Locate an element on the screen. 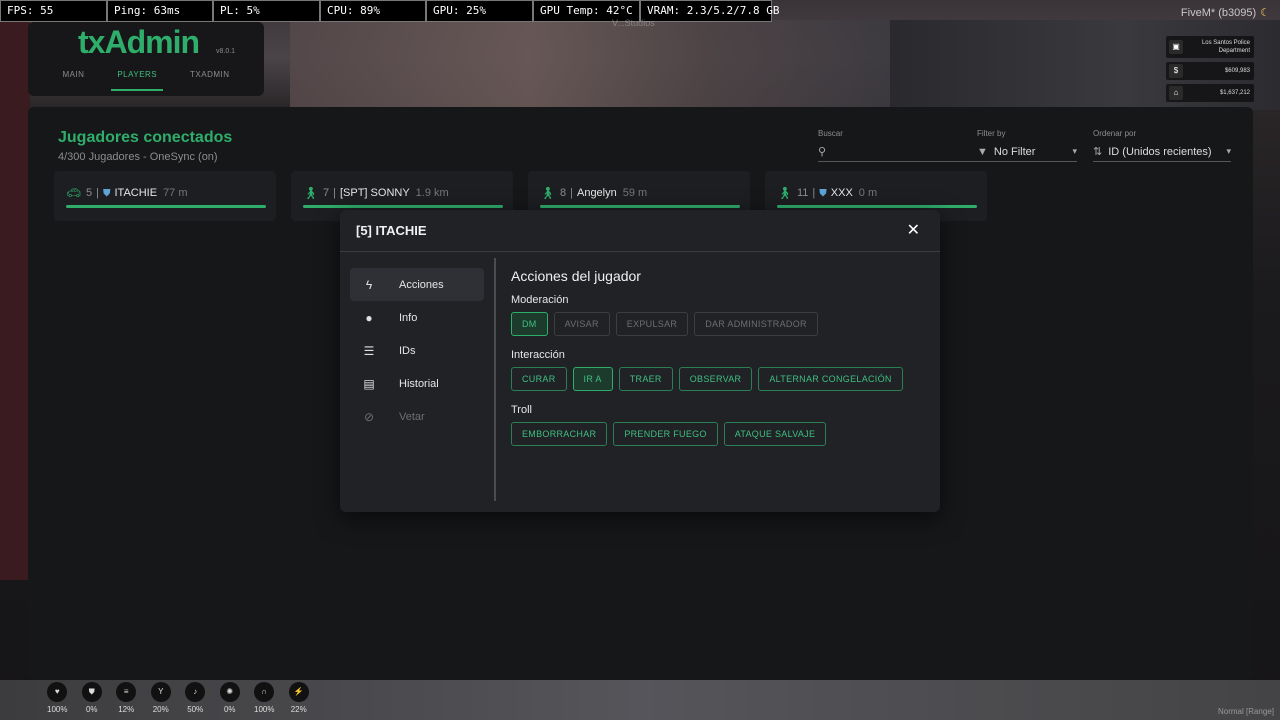  give-admin-button: DAR ADMINISTRADOR is located at coordinates (756, 324).